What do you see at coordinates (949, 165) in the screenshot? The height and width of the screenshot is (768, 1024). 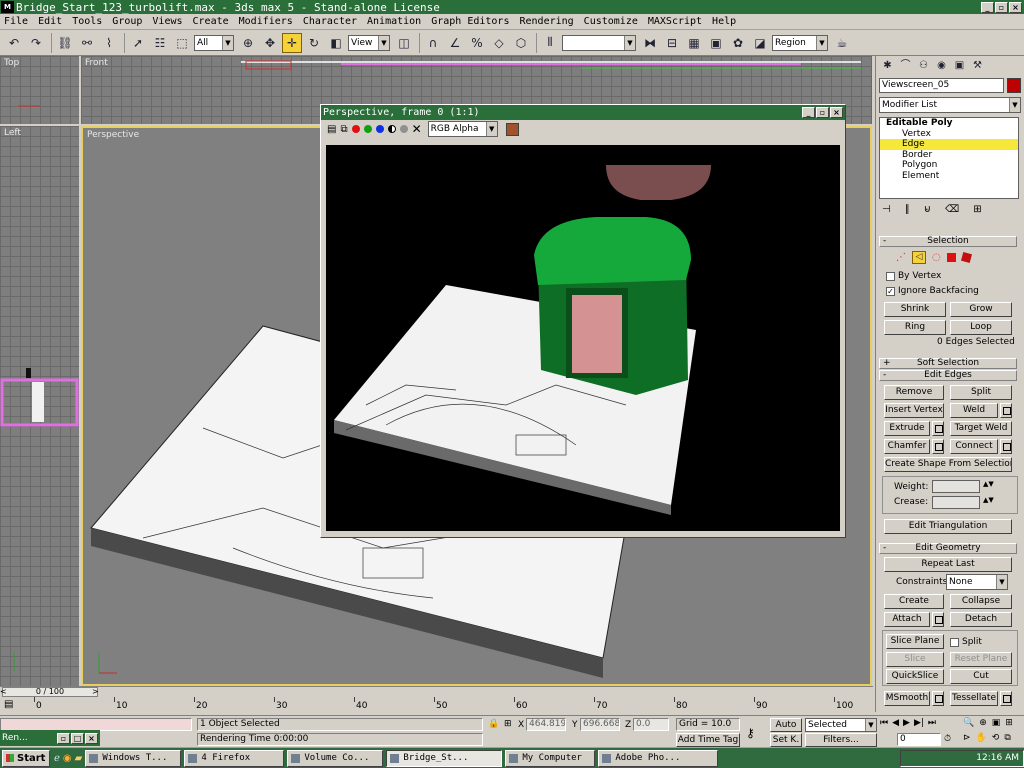 I see `stack-item-polygon: Polygon` at bounding box center [949, 165].